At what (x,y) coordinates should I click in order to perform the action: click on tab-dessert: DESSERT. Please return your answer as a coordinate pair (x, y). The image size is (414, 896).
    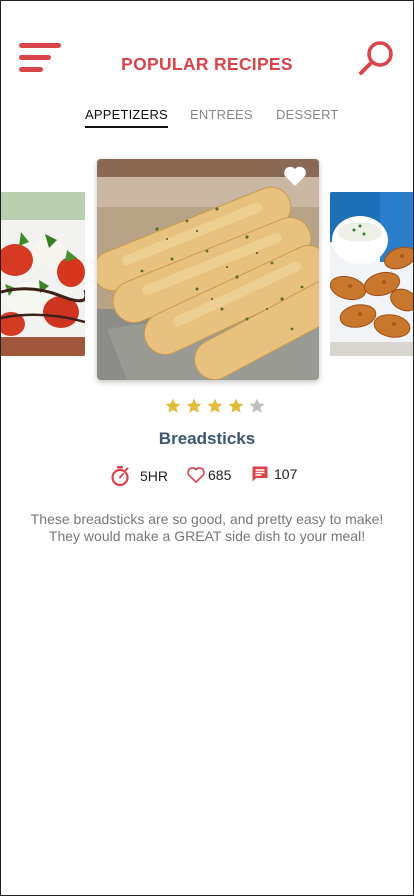
    Looking at the image, I should click on (307, 114).